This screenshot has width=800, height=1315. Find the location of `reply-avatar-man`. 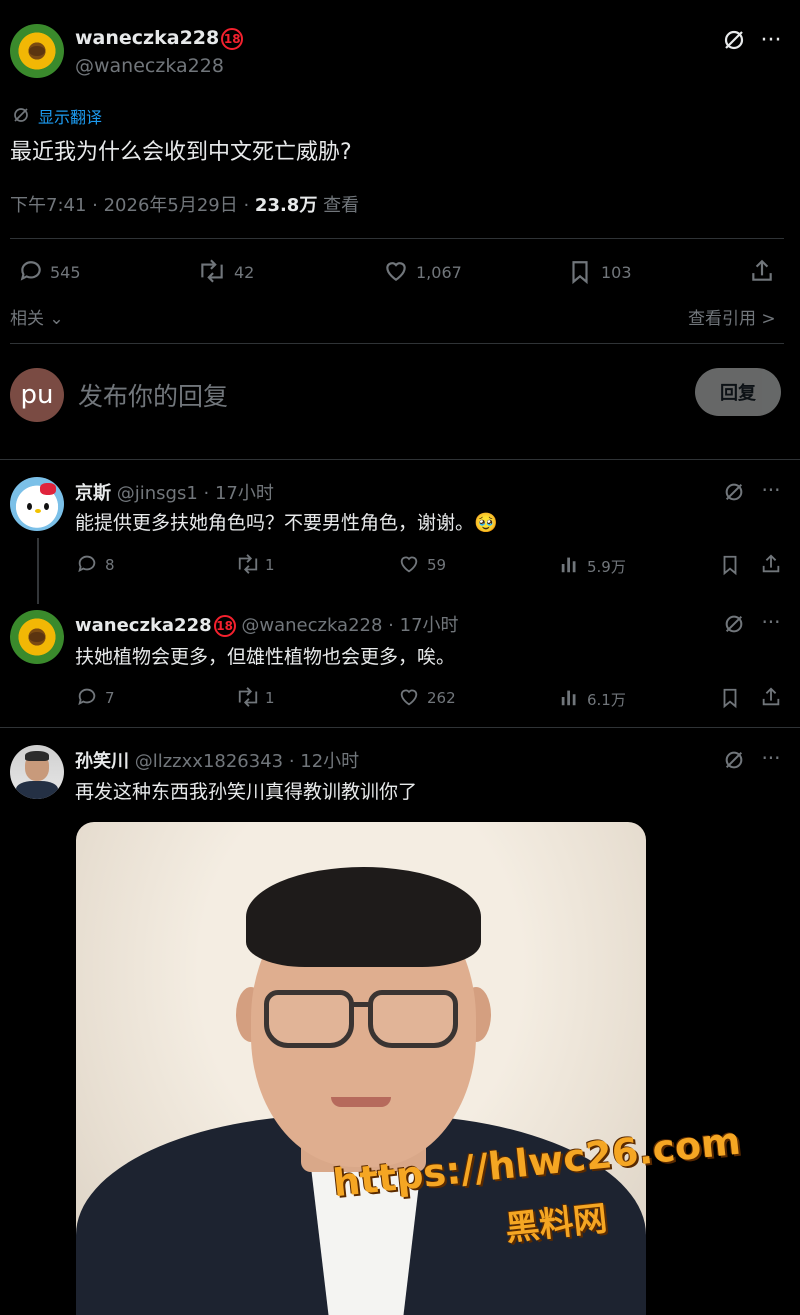

reply-avatar-man is located at coordinates (37, 772).